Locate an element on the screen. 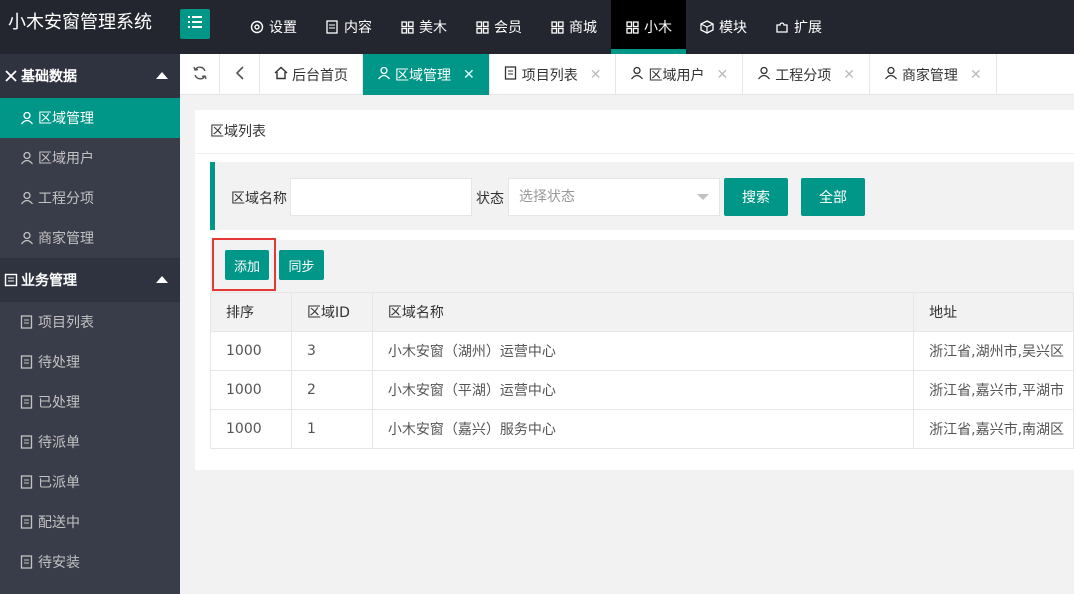 The width and height of the screenshot is (1074, 594). add-button: 添加 is located at coordinates (247, 265).